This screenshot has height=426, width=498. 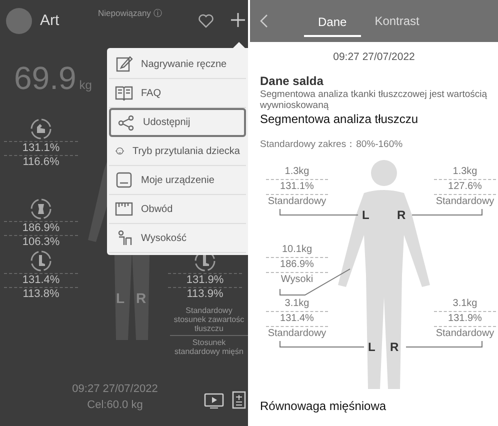 I want to click on menu-item: Nagrywanie ręczne, so click(x=177, y=64).